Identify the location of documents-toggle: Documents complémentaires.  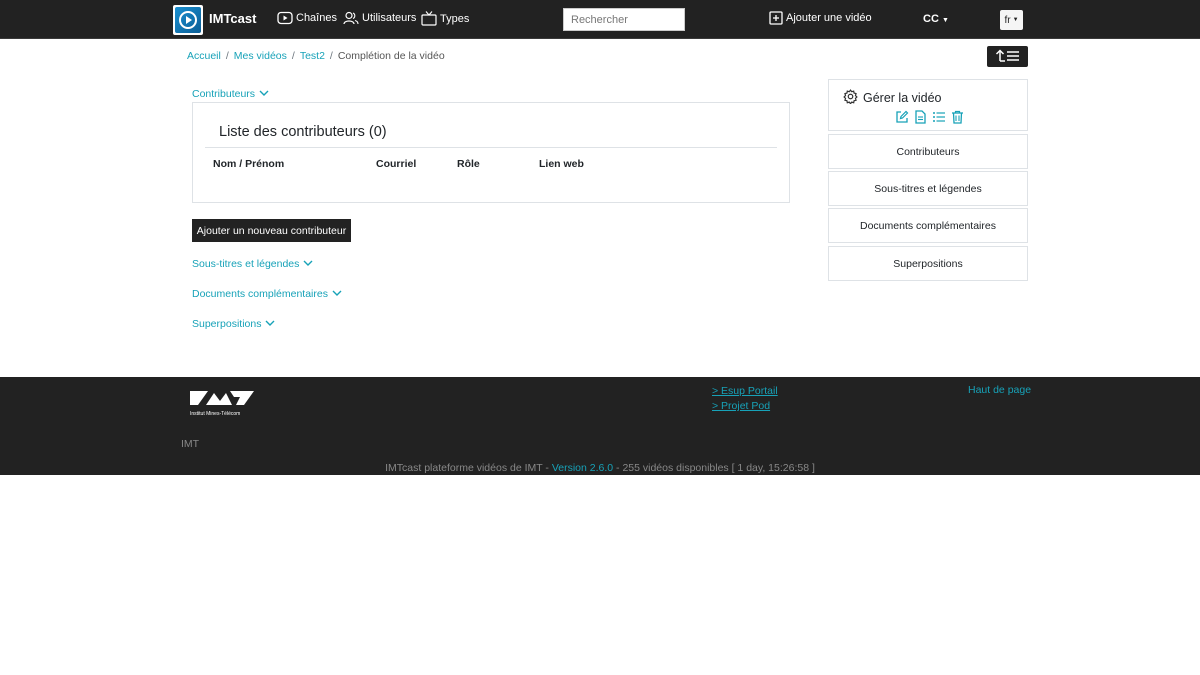
(267, 294).